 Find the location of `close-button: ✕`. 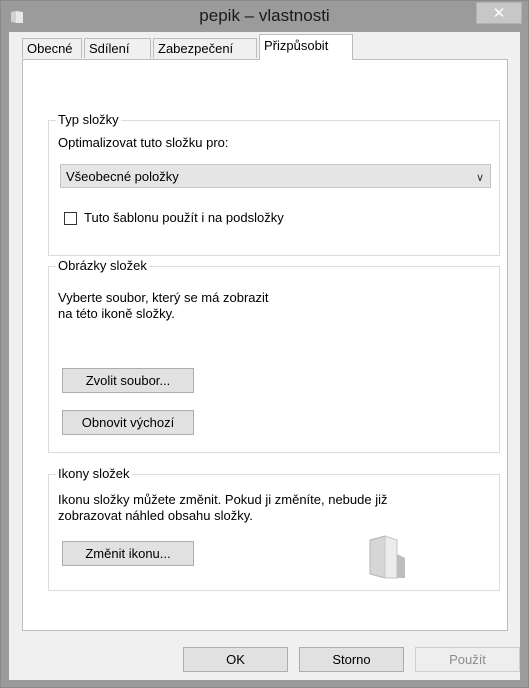

close-button: ✕ is located at coordinates (499, 13).